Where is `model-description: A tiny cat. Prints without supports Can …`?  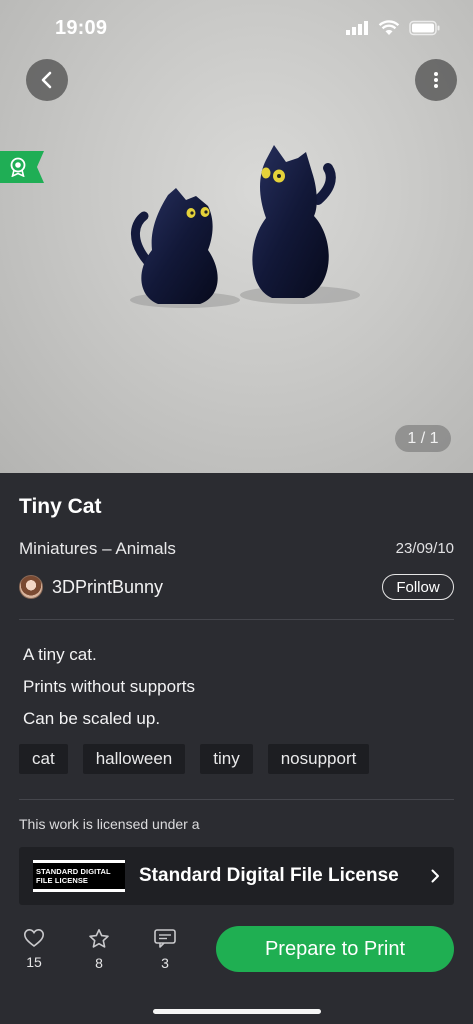
model-description: A tiny cat. Prints without supports Can … is located at coordinates (109, 687).